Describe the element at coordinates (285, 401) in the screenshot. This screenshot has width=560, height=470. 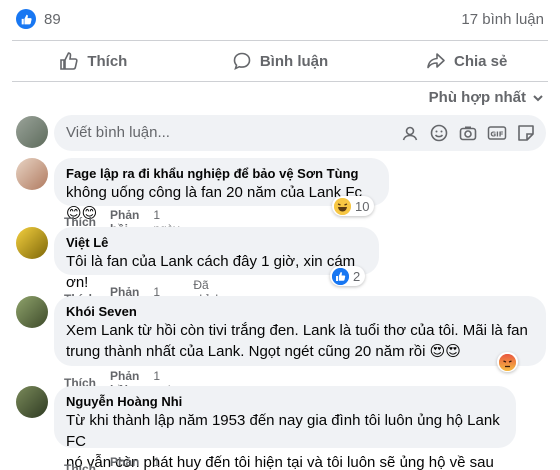
I see `comment-author: Nguyễn Hoàng Nhi` at that location.